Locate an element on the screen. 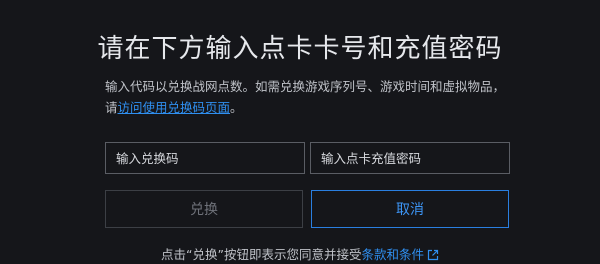 This screenshot has width=600, height=264. terms-link: 条款和条件 is located at coordinates (400, 254).